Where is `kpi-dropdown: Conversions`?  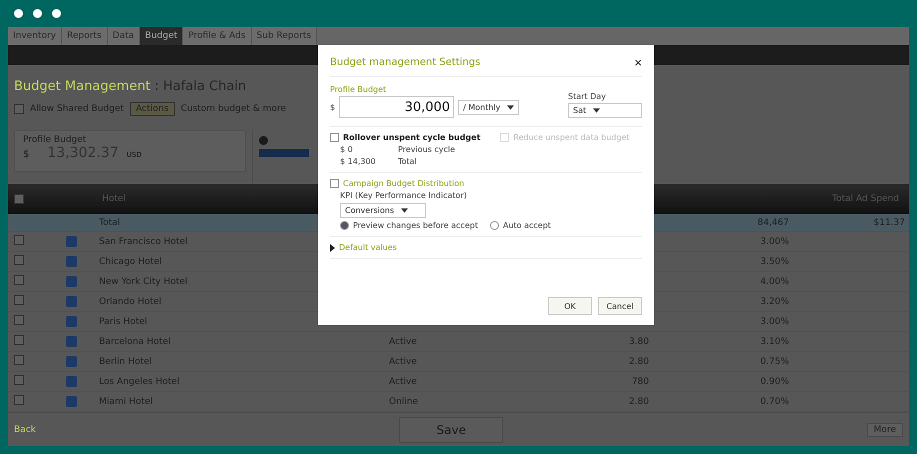
kpi-dropdown: Conversions is located at coordinates (383, 210).